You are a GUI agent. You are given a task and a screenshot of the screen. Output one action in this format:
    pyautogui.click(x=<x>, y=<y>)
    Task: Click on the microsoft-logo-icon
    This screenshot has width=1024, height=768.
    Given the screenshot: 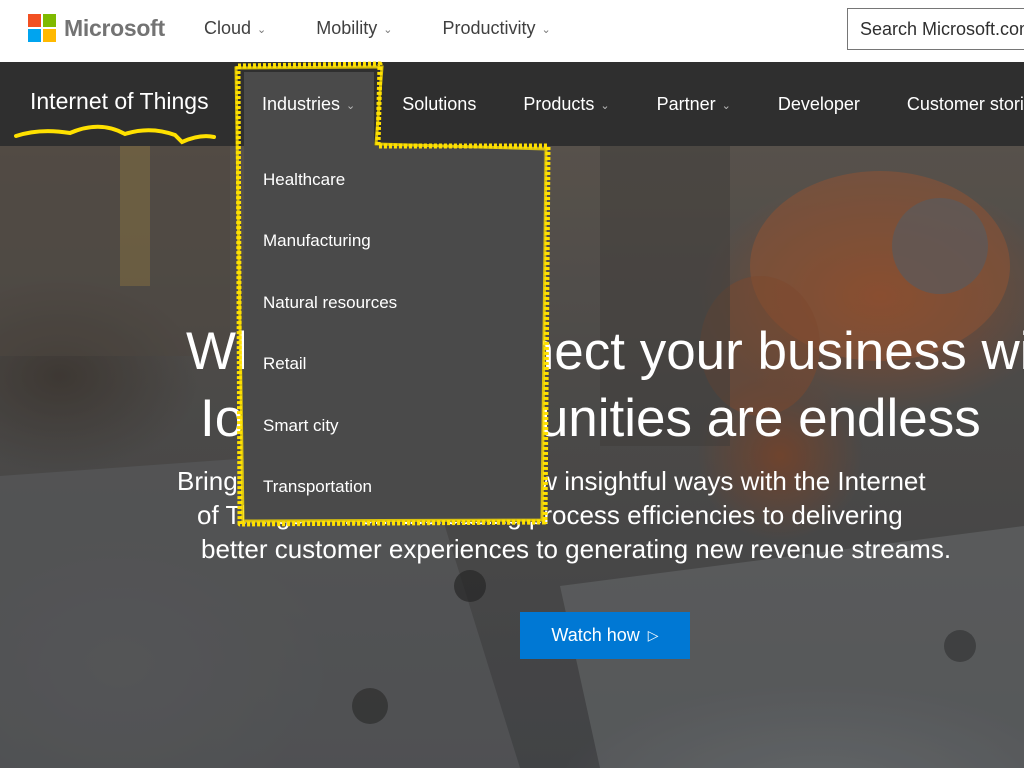 What is the action you would take?
    pyautogui.click(x=42, y=28)
    